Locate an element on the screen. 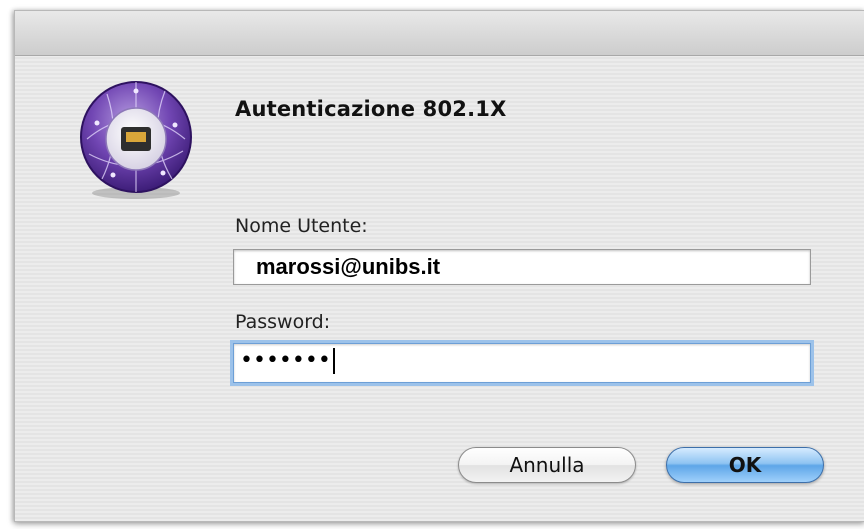  username-value: marossi@unibs.it is located at coordinates (348, 266).